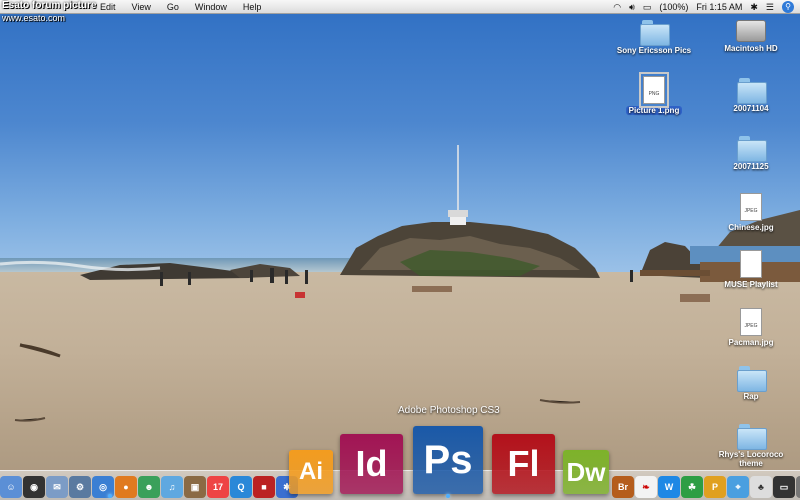 This screenshot has height=500, width=800. Describe the element at coordinates (738, 487) in the screenshot. I see `network-icon: ⌖` at that location.